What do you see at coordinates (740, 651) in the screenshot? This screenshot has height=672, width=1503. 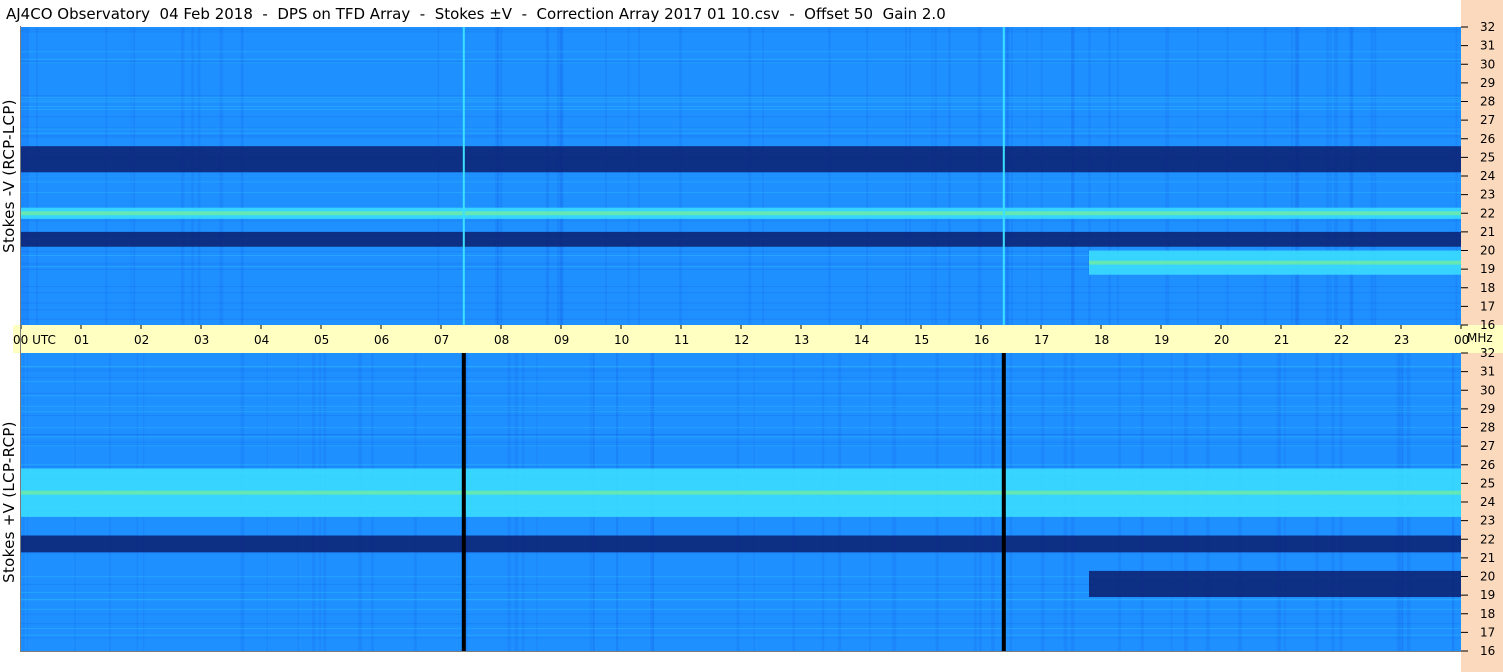 I see `frame-bottom` at bounding box center [740, 651].